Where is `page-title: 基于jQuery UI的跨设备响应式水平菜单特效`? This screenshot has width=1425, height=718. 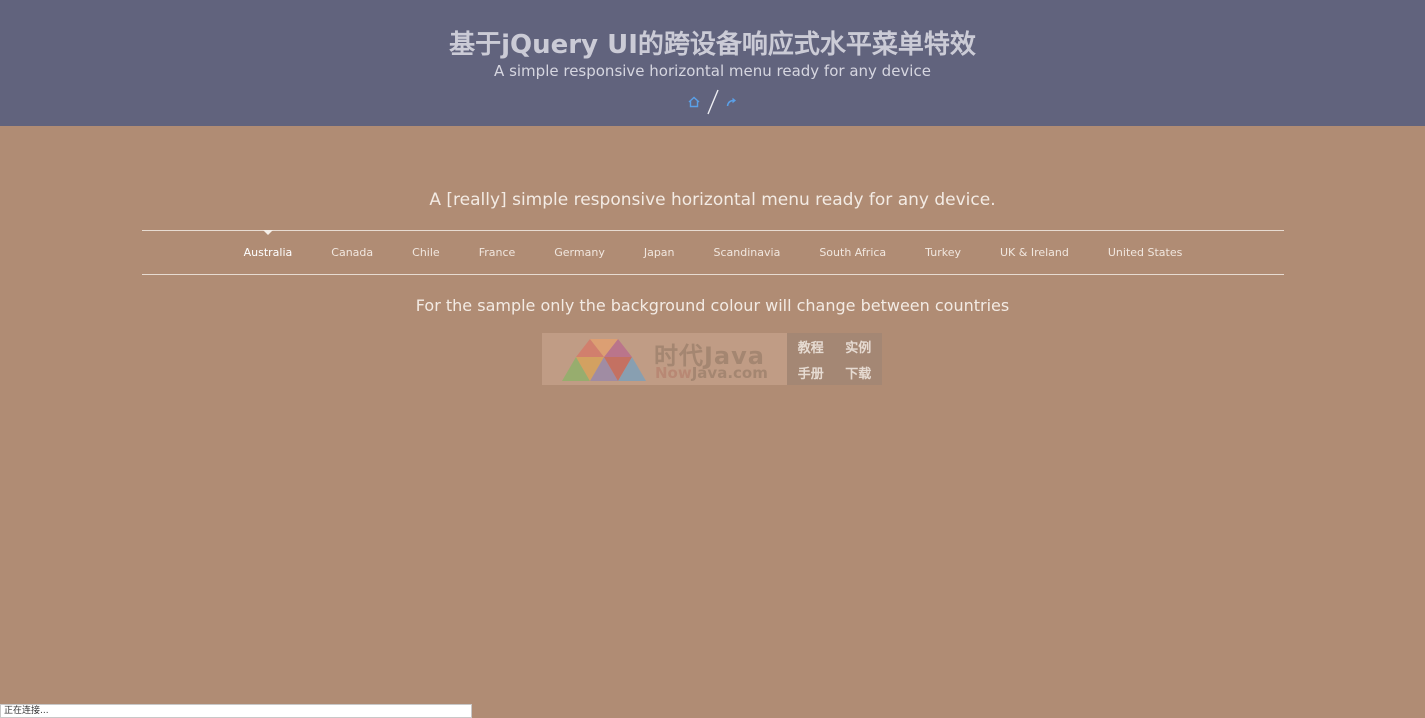 page-title: 基于jQuery UI的跨设备响应式水平菜单特效 is located at coordinates (712, 45).